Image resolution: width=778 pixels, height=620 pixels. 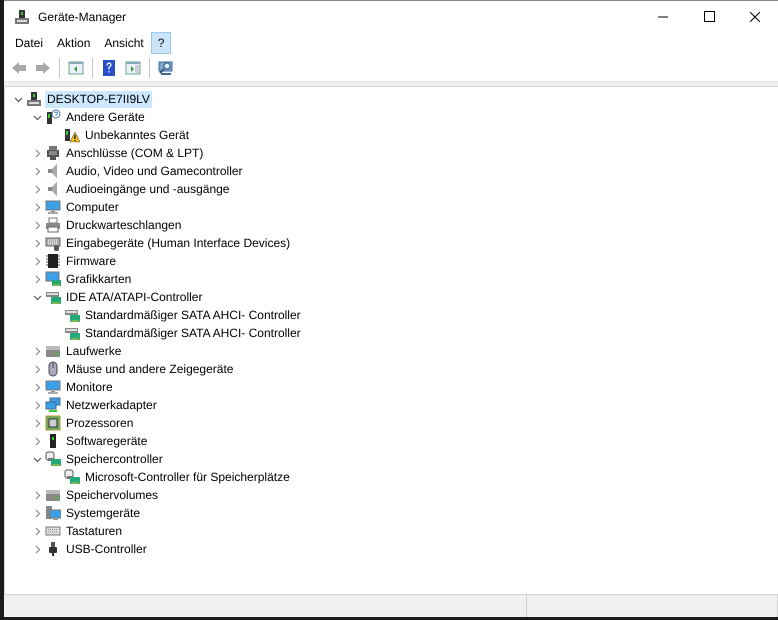 What do you see at coordinates (34, 99) in the screenshot?
I see `computer-icon` at bounding box center [34, 99].